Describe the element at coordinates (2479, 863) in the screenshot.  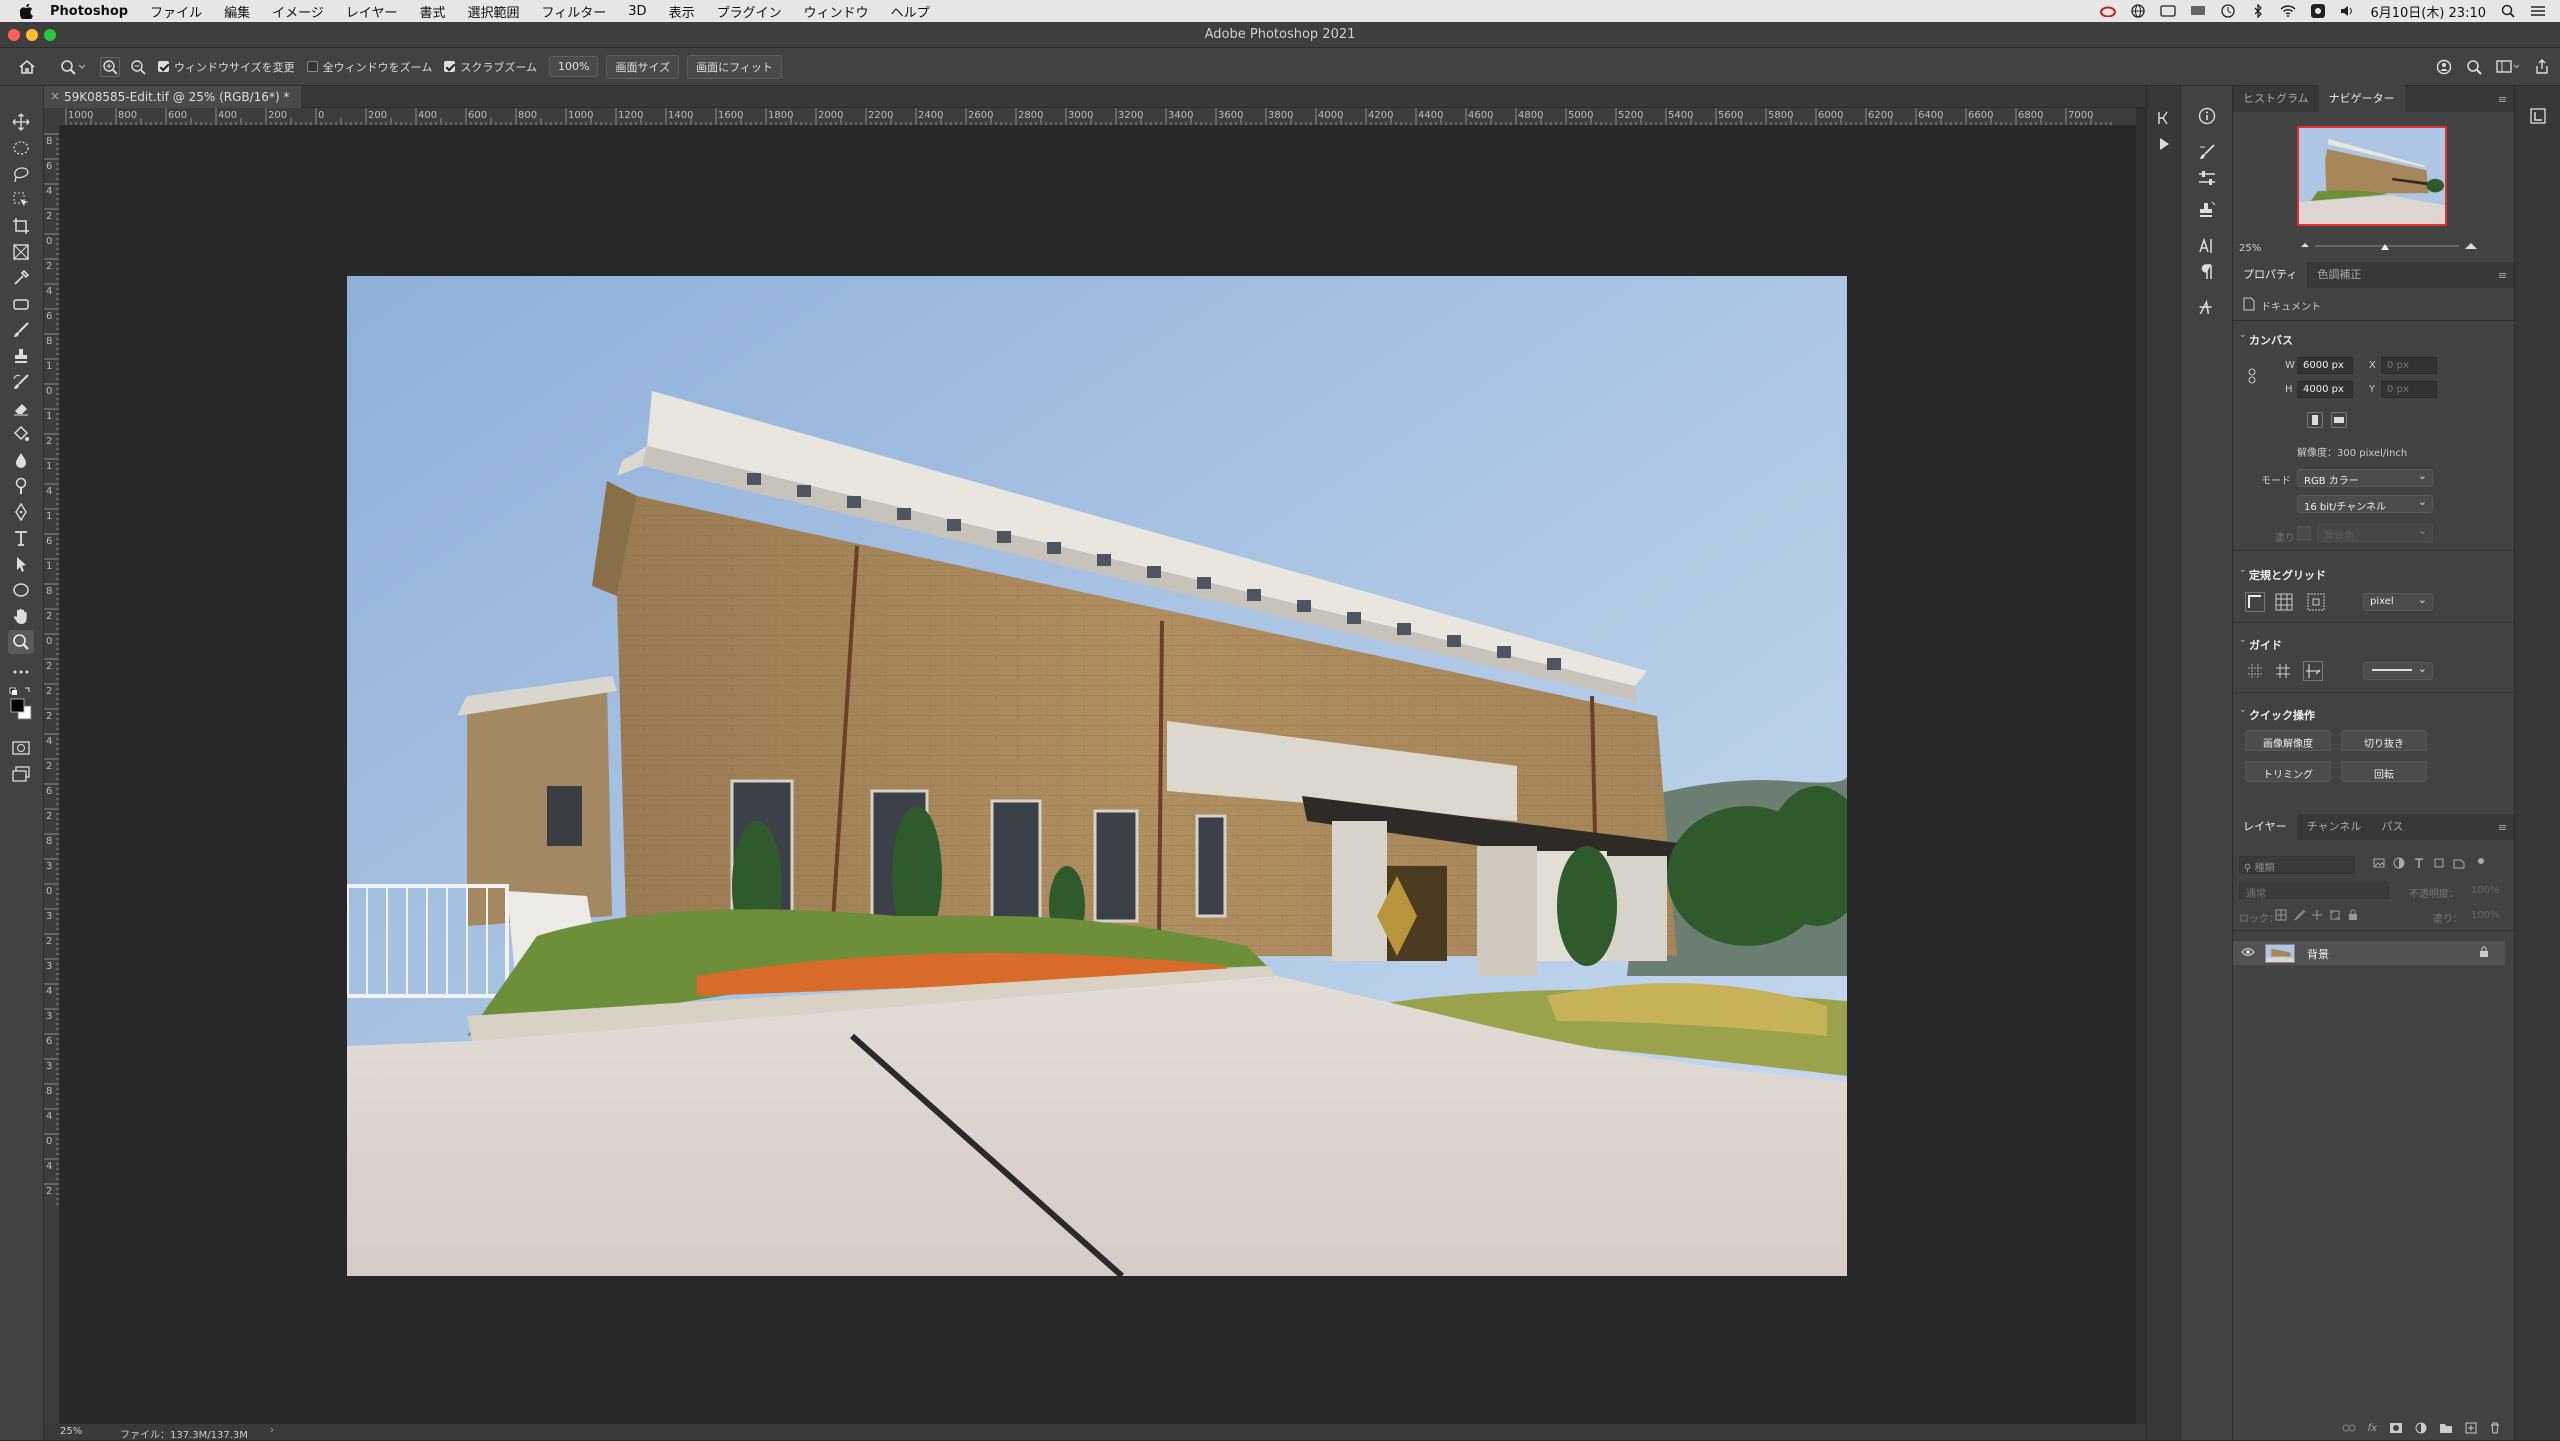
I see `filter-toggle-icon` at that location.